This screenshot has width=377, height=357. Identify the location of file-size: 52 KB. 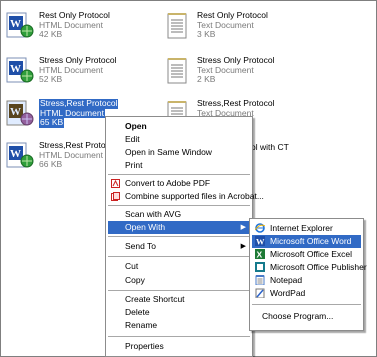
(51, 79).